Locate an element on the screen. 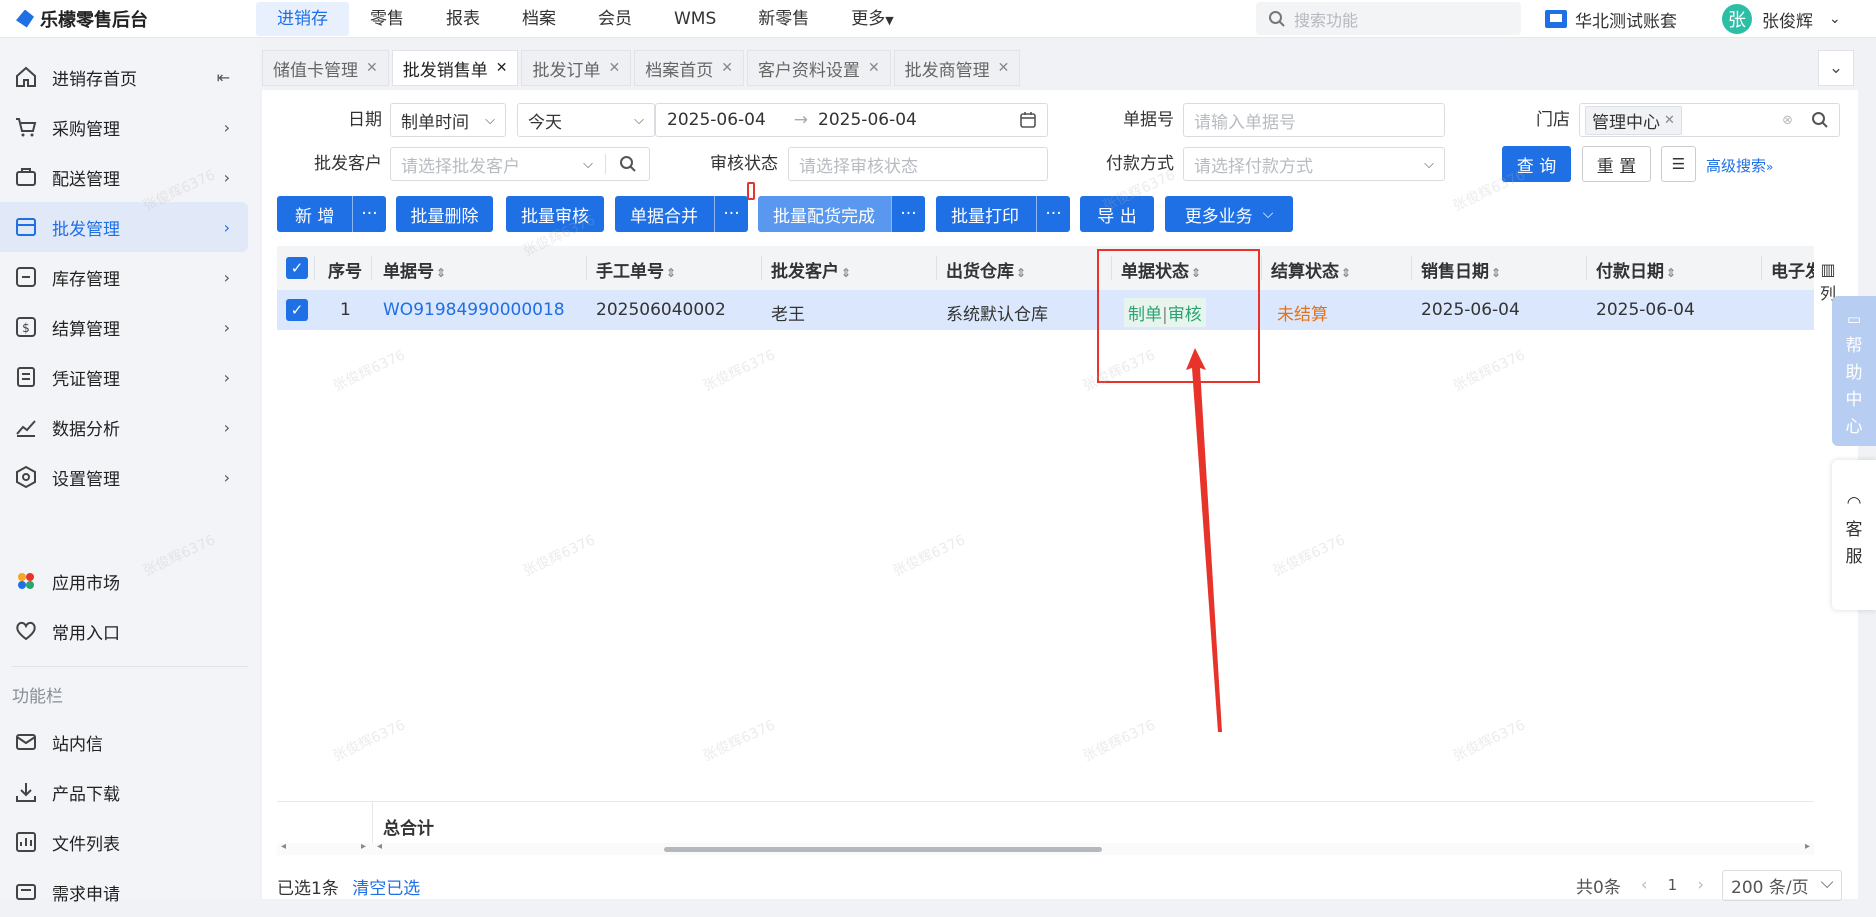 Image resolution: width=1876 pixels, height=917 pixels. clear-selection-link: 清空已选 is located at coordinates (386, 889).